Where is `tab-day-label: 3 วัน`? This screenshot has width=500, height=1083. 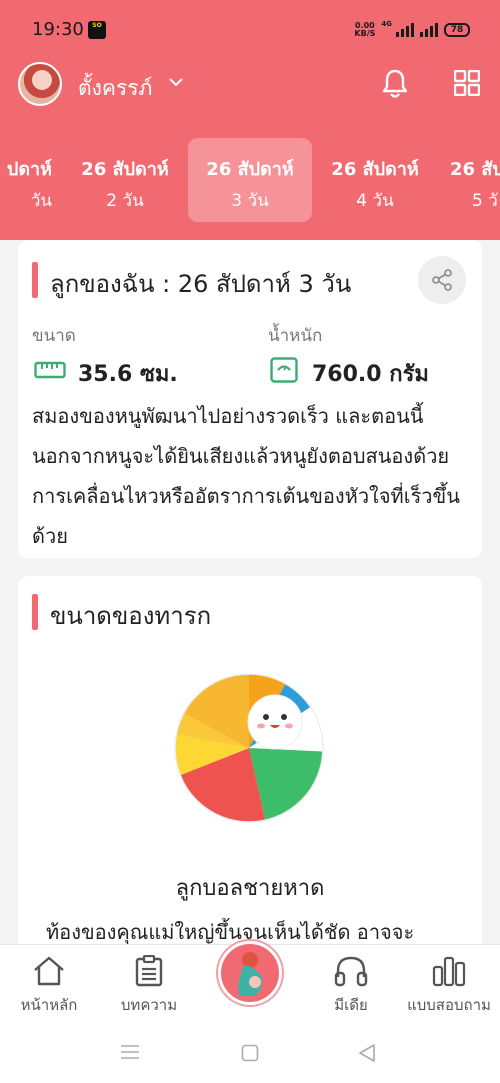 tab-day-label: 3 วัน is located at coordinates (250, 201).